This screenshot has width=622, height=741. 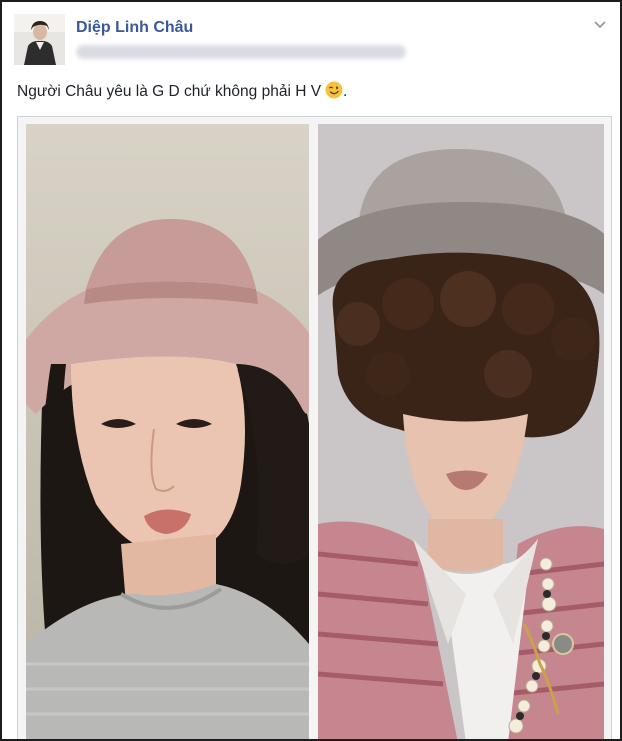 I want to click on chevron-down-icon, so click(x=600, y=25).